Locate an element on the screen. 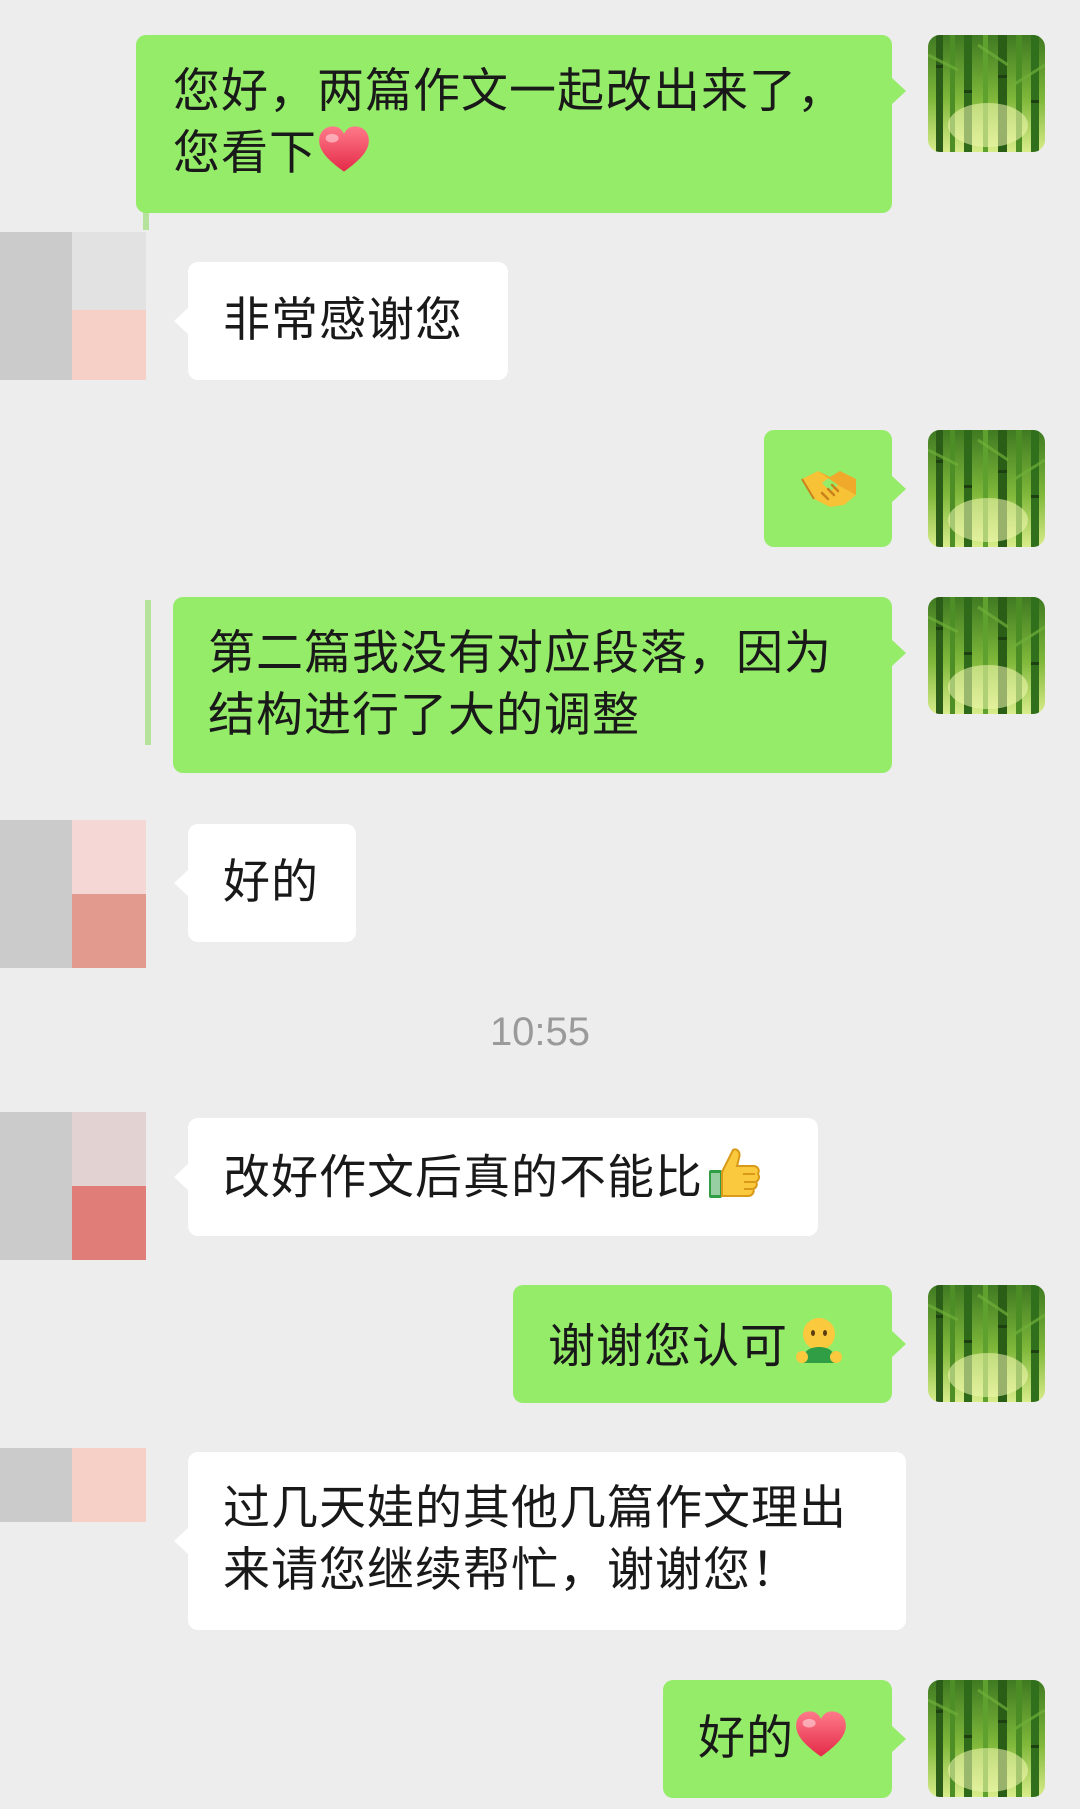  outgoing-message-bubble: 谢谢您认可 is located at coordinates (709, 1344).